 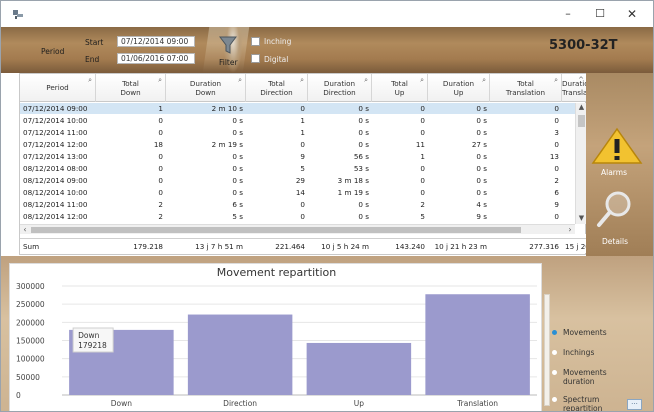 What do you see at coordinates (459, 88) in the screenshot?
I see `column-header: Duration Up ⌕` at bounding box center [459, 88].